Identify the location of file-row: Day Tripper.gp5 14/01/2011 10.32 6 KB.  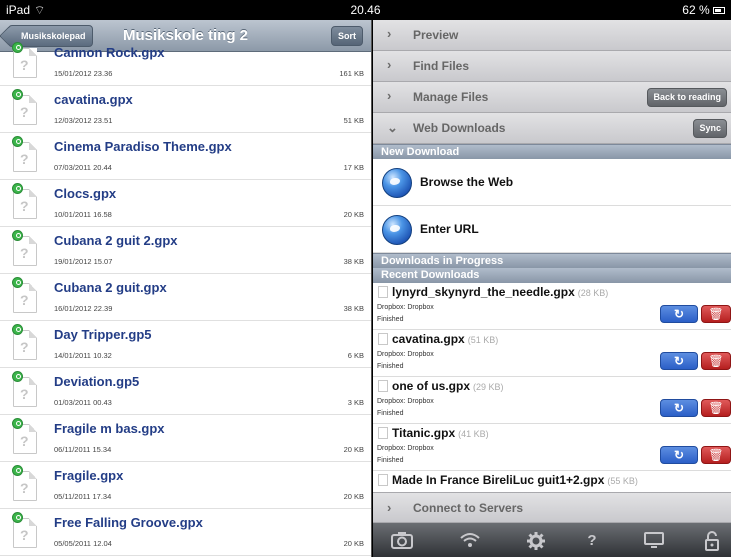
(185, 344).